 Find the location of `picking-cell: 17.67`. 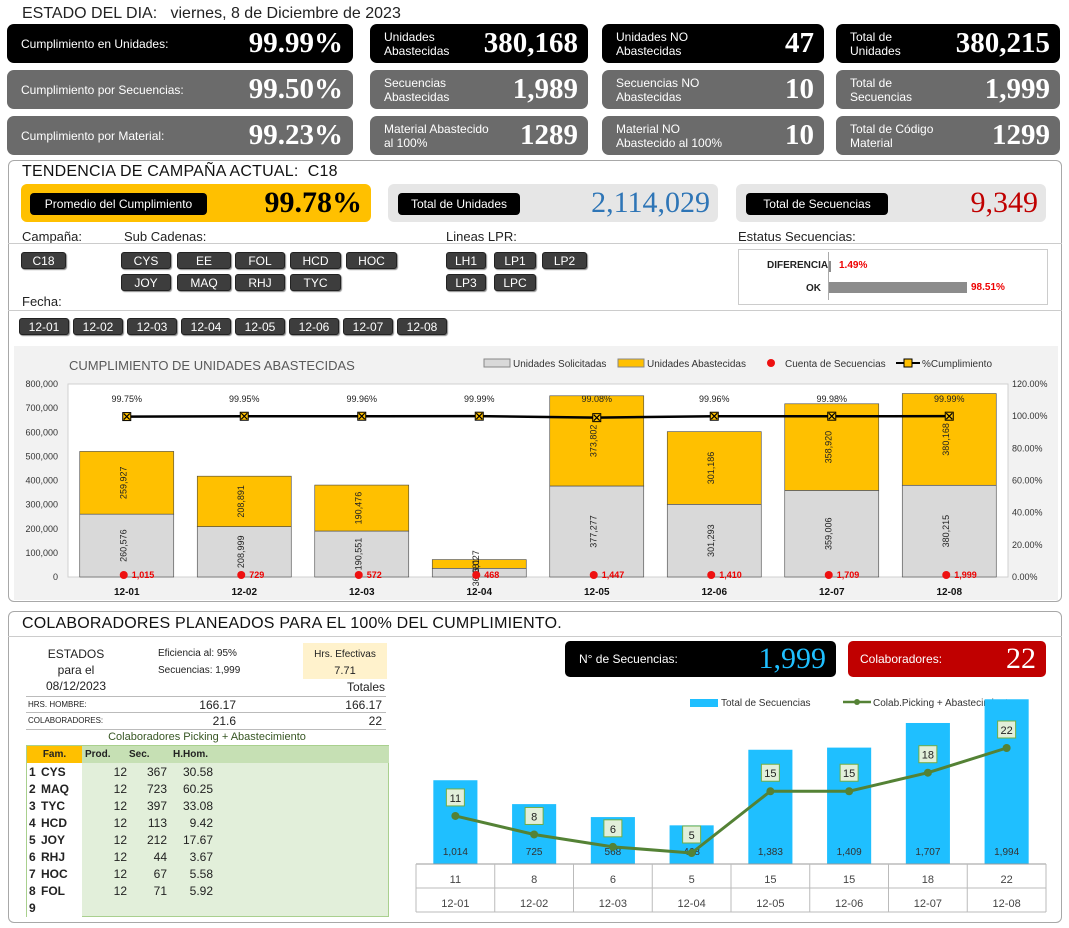

picking-cell: 17.67 is located at coordinates (197, 840).